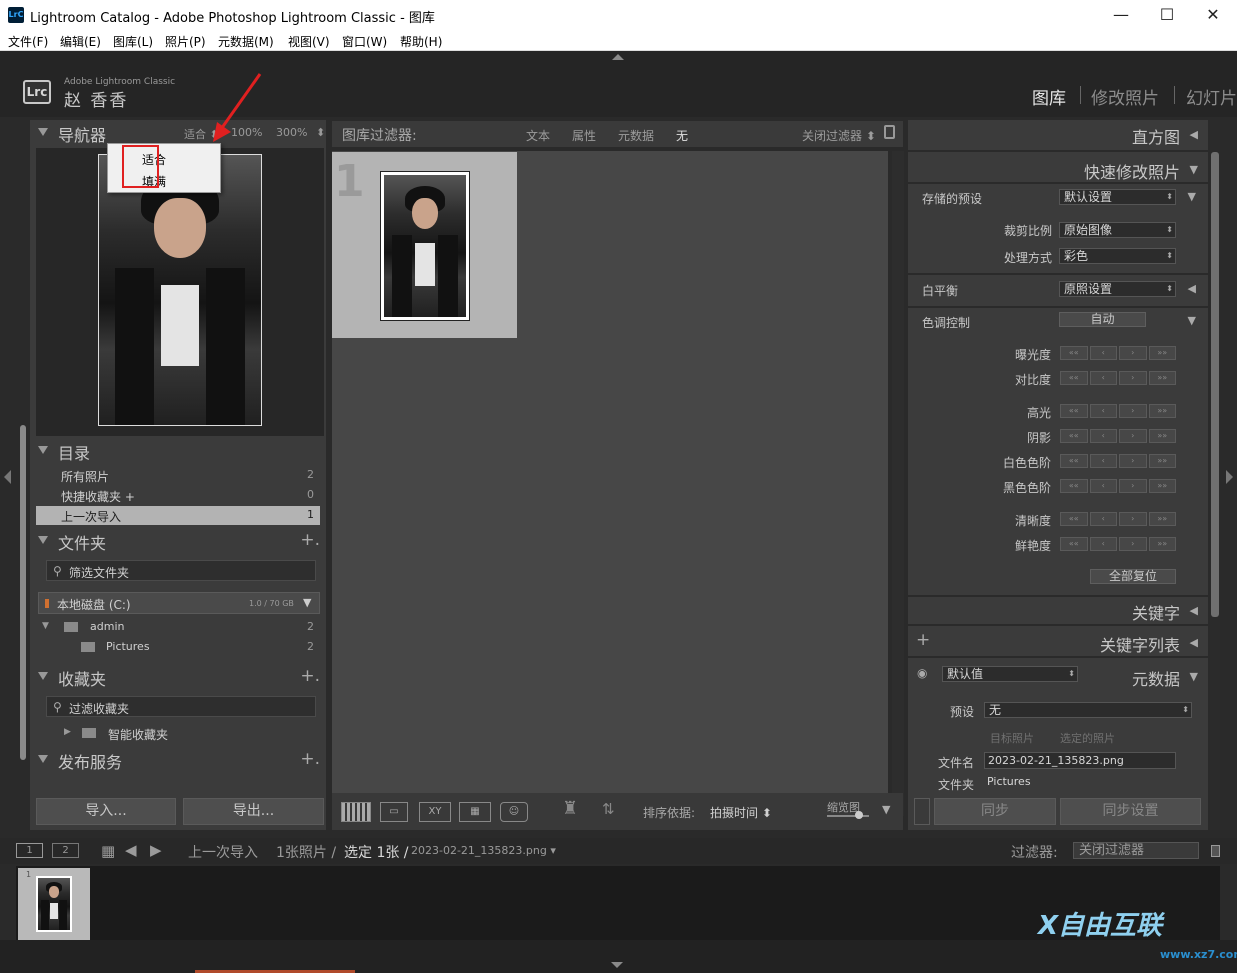 The width and height of the screenshot is (1237, 973). What do you see at coordinates (995, 811) in the screenshot?
I see `sync-metadata-button: 同步` at bounding box center [995, 811].